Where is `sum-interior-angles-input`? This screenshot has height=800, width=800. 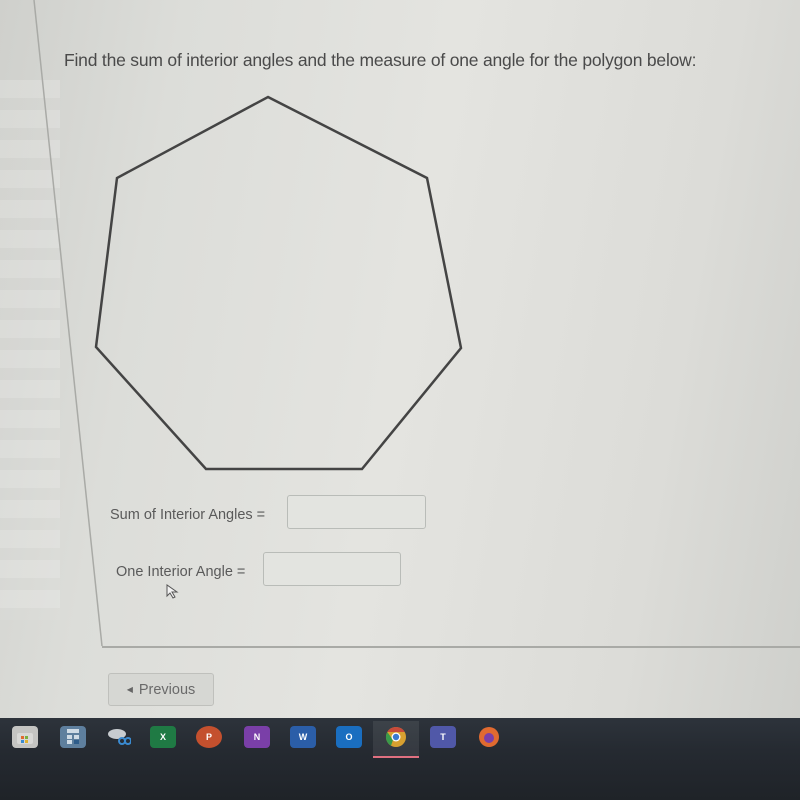 sum-interior-angles-input is located at coordinates (356, 512).